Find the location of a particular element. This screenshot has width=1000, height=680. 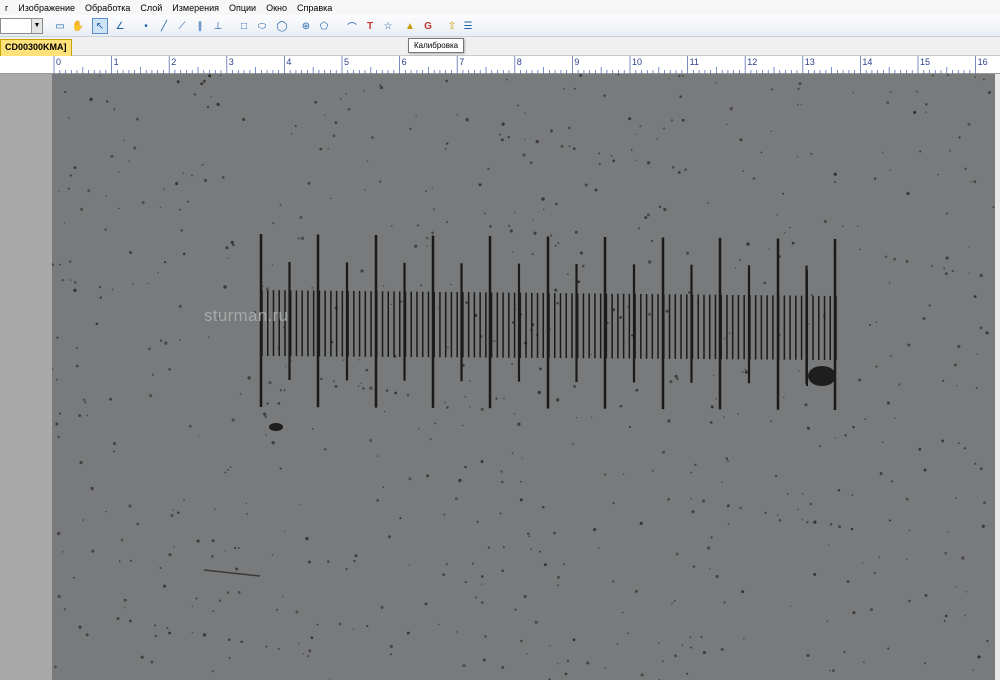

pointer-icon: ↖ is located at coordinates (100, 26).